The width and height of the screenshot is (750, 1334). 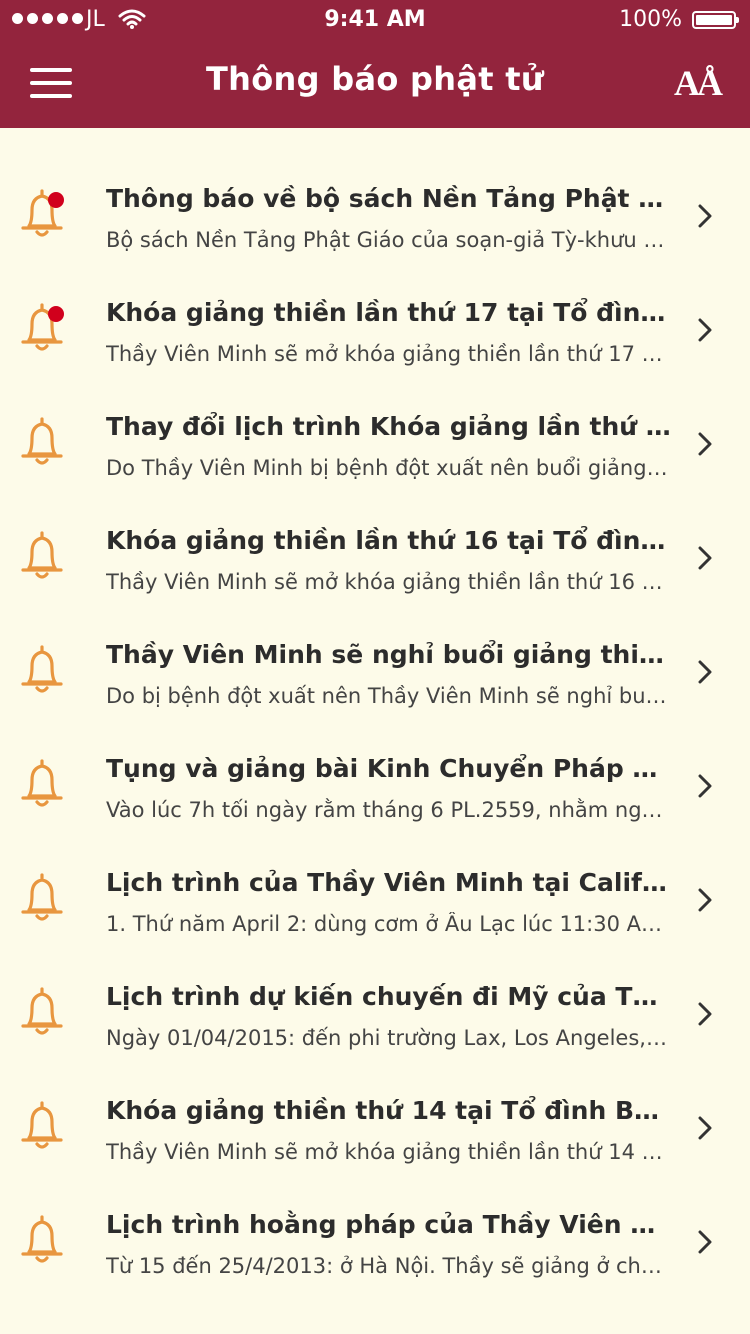 What do you see at coordinates (715, 20) in the screenshot?
I see `battery-icon` at bounding box center [715, 20].